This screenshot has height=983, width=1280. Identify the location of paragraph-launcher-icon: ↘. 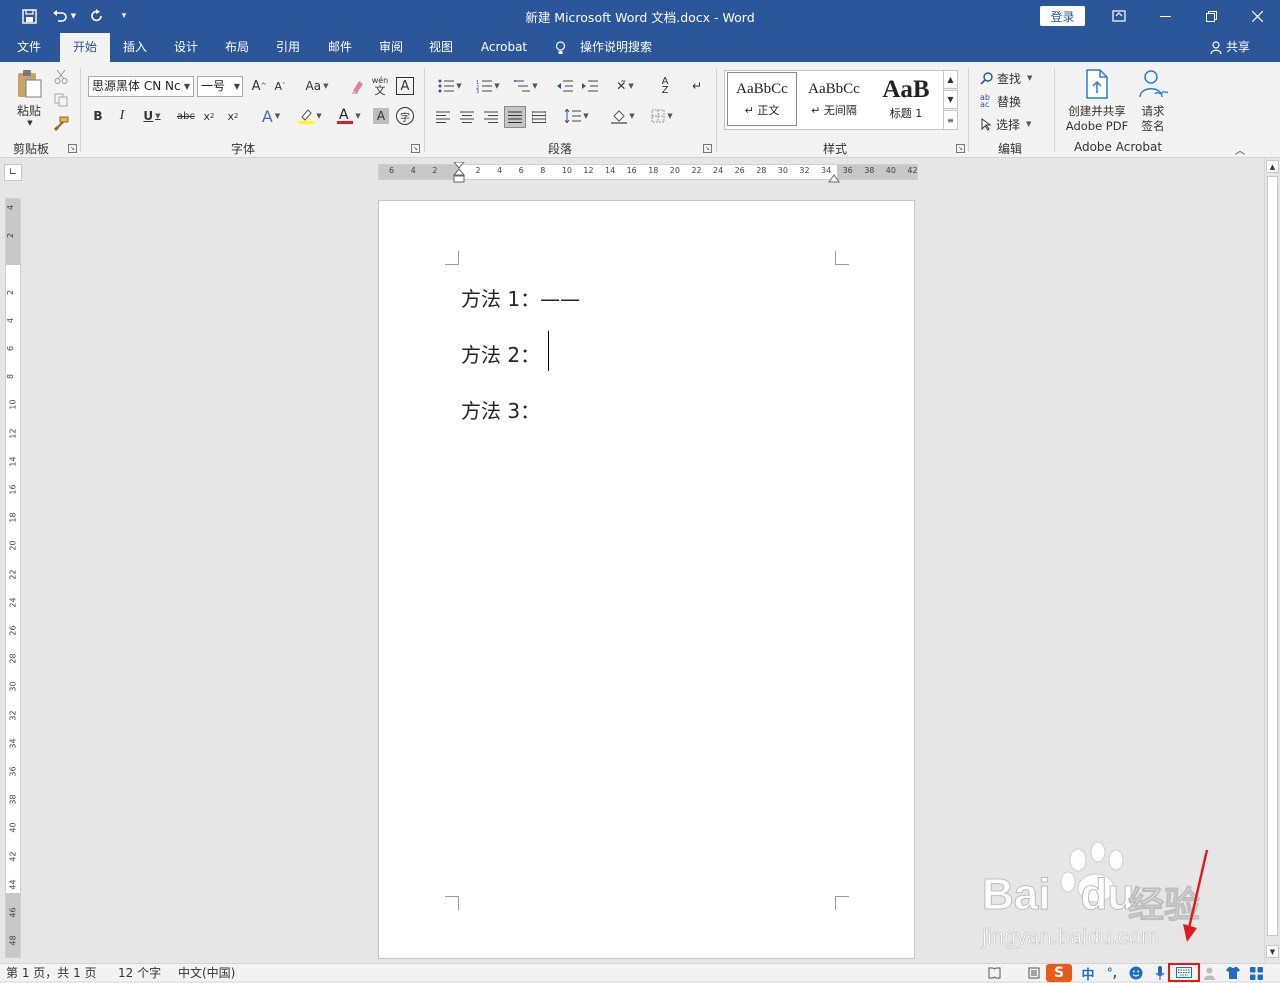
(707, 148).